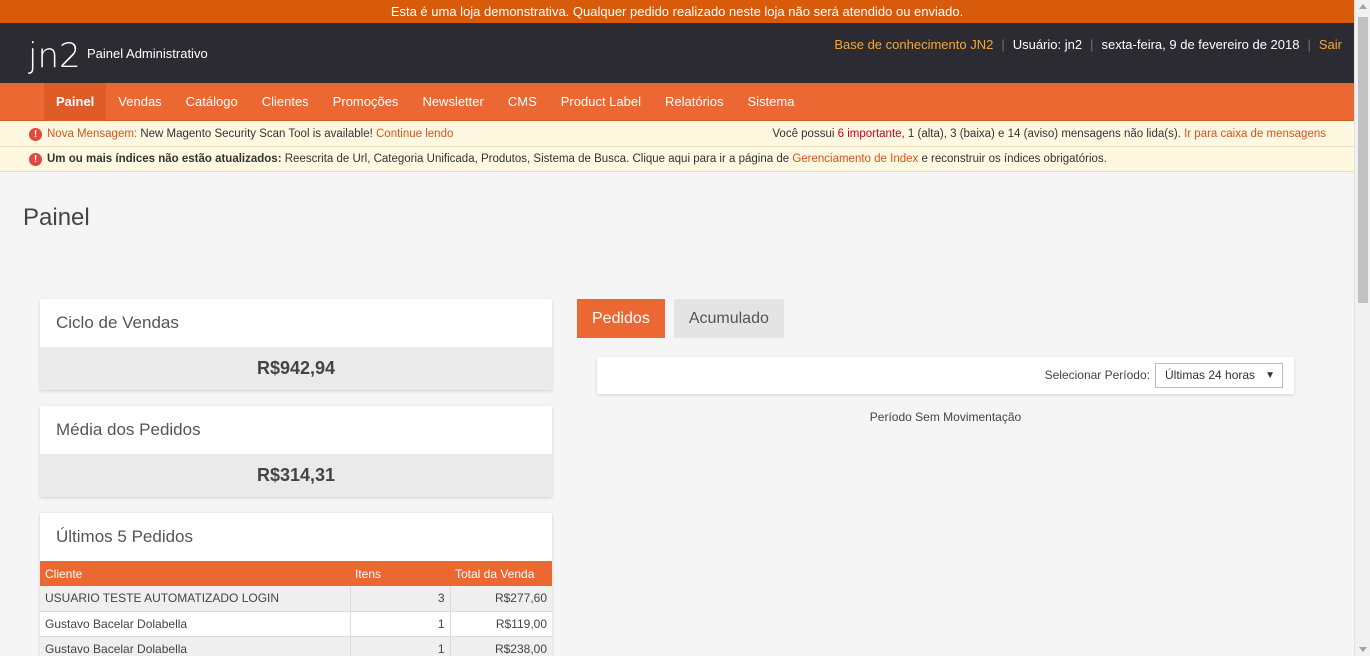 The width and height of the screenshot is (1370, 656). Describe the element at coordinates (75, 102) in the screenshot. I see `nav-item-painel: Painel` at that location.